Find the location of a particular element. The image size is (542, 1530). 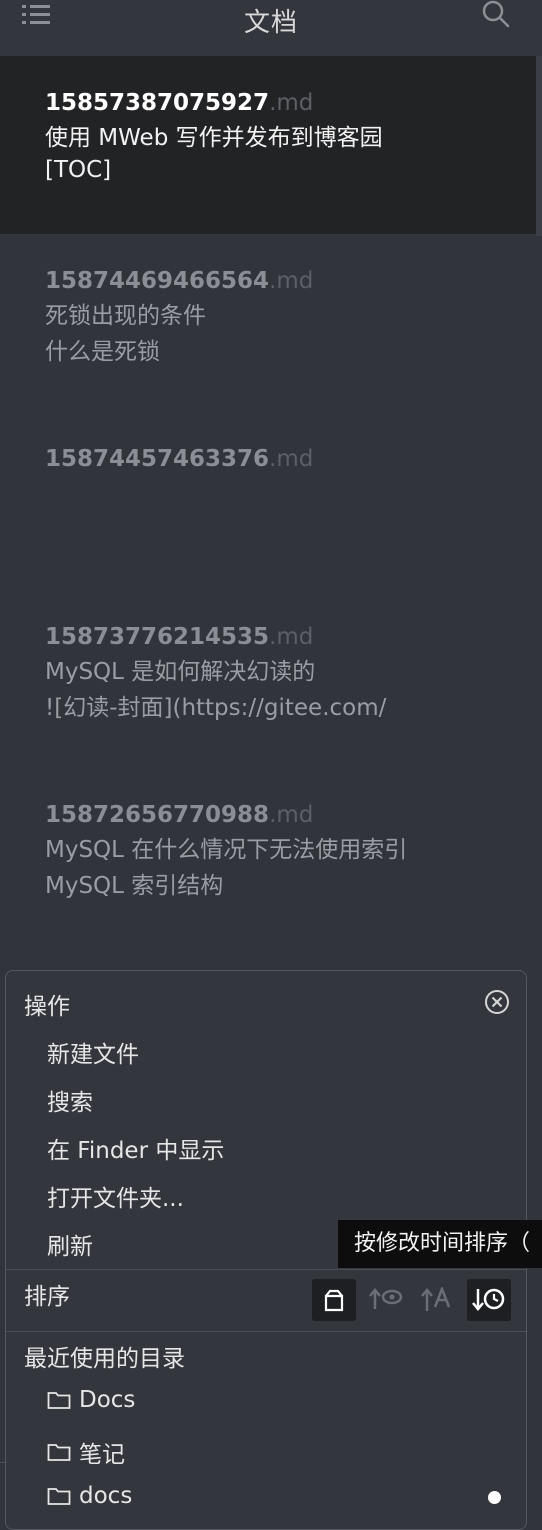

close-icon is located at coordinates (497, 1002).